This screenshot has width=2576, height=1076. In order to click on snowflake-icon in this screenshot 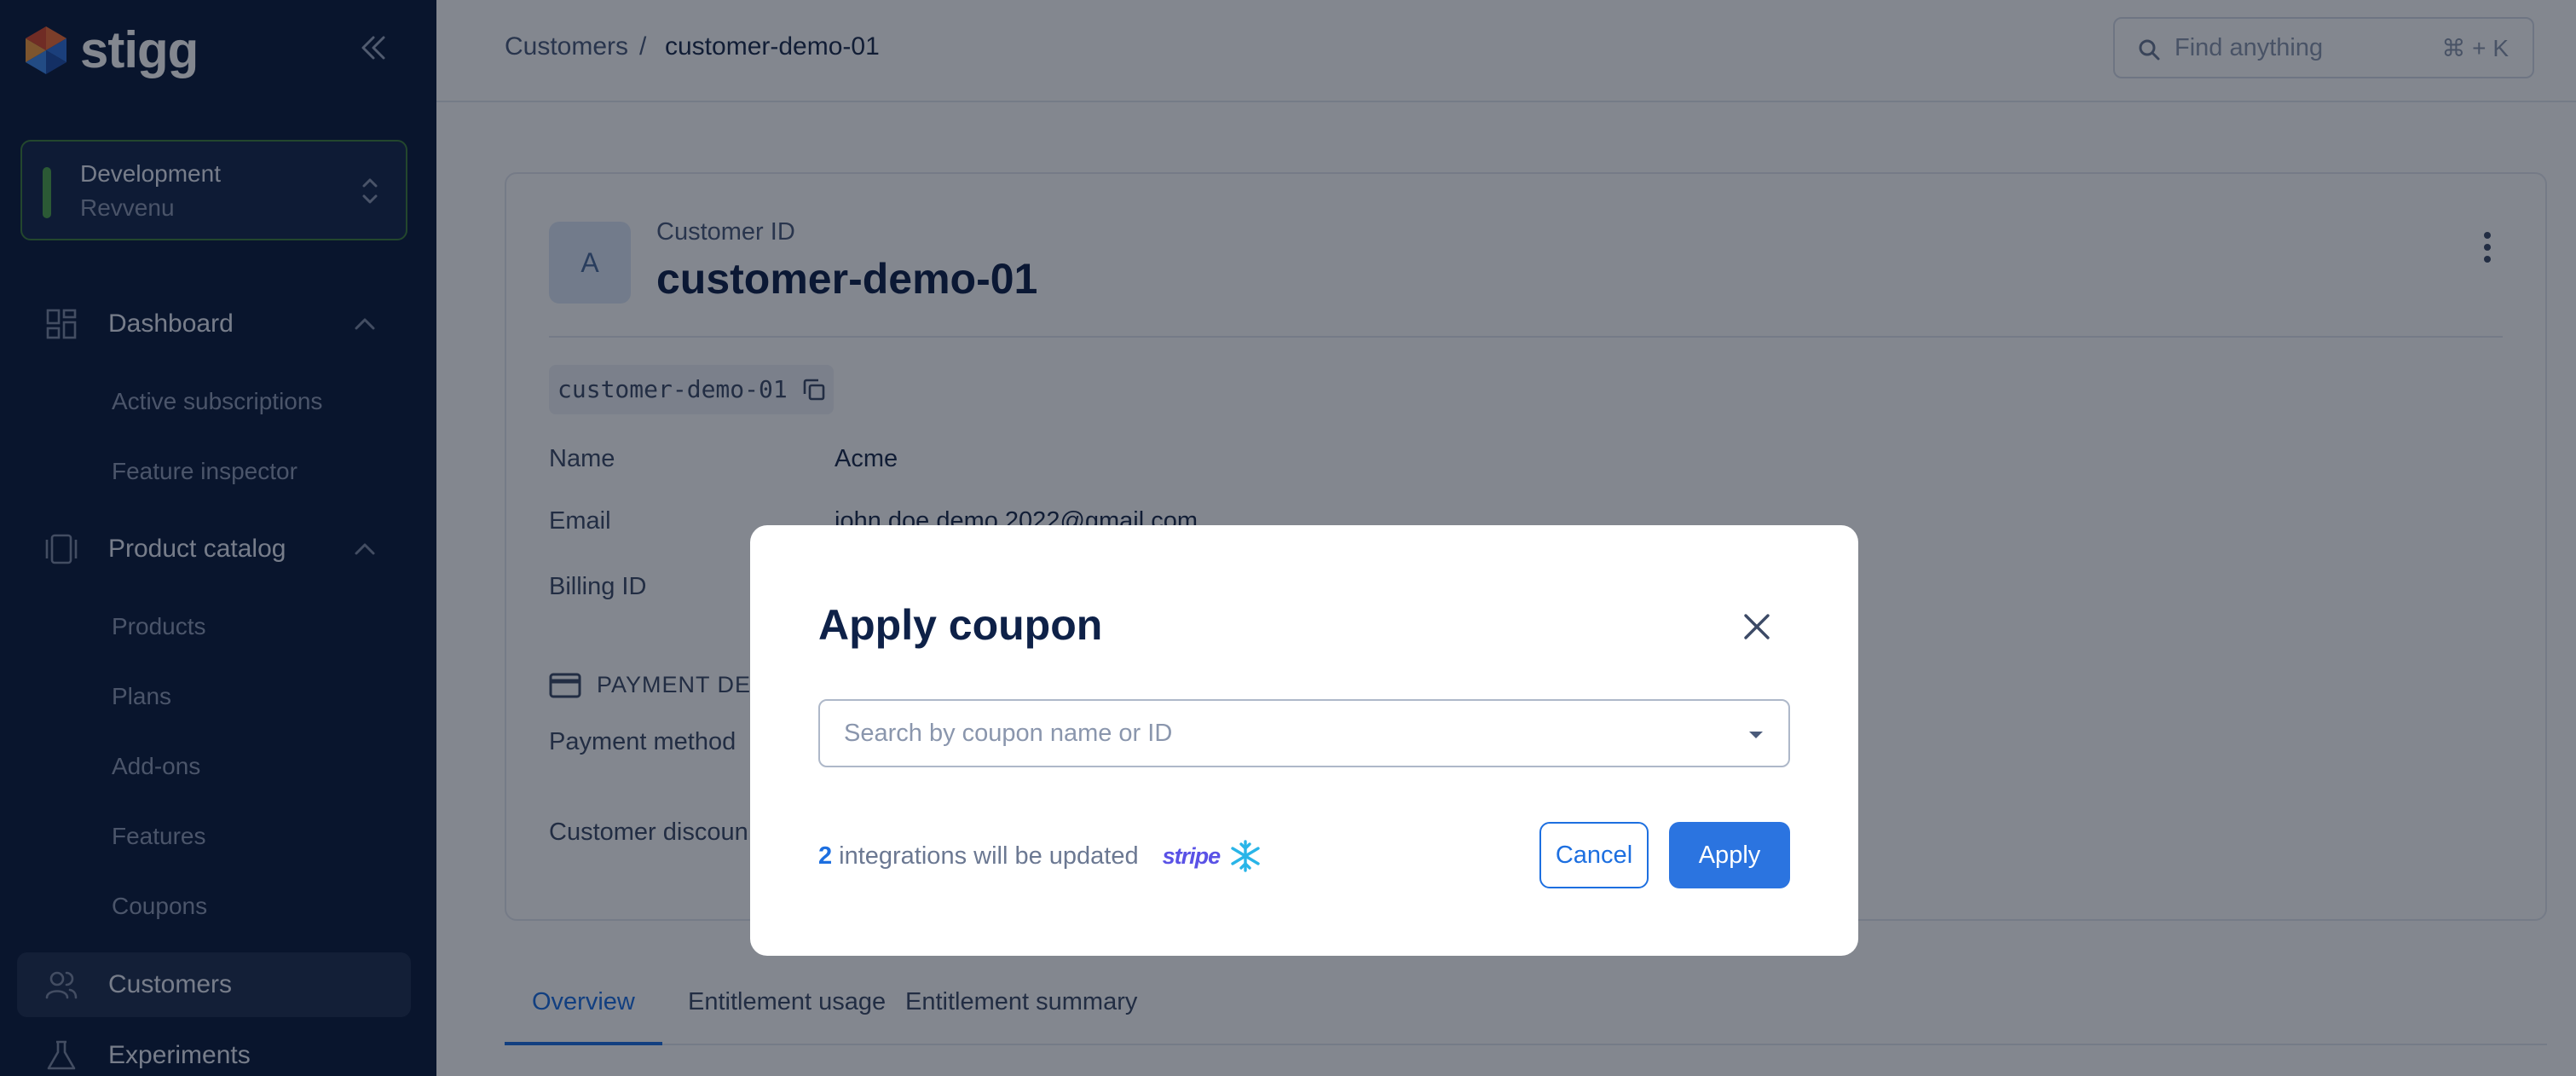, I will do `click(1245, 856)`.